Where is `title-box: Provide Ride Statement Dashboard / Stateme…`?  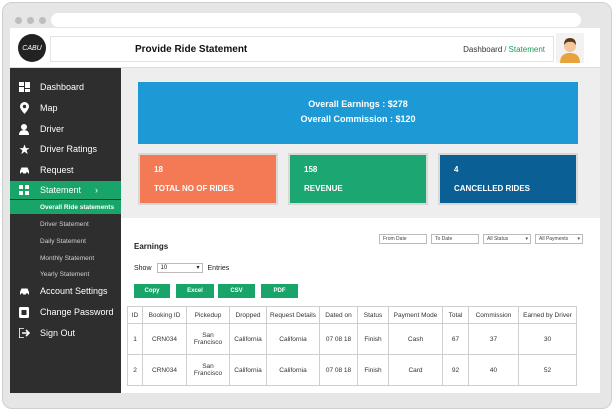 title-box: Provide Ride Statement Dashboard / Stateme… is located at coordinates (302, 49).